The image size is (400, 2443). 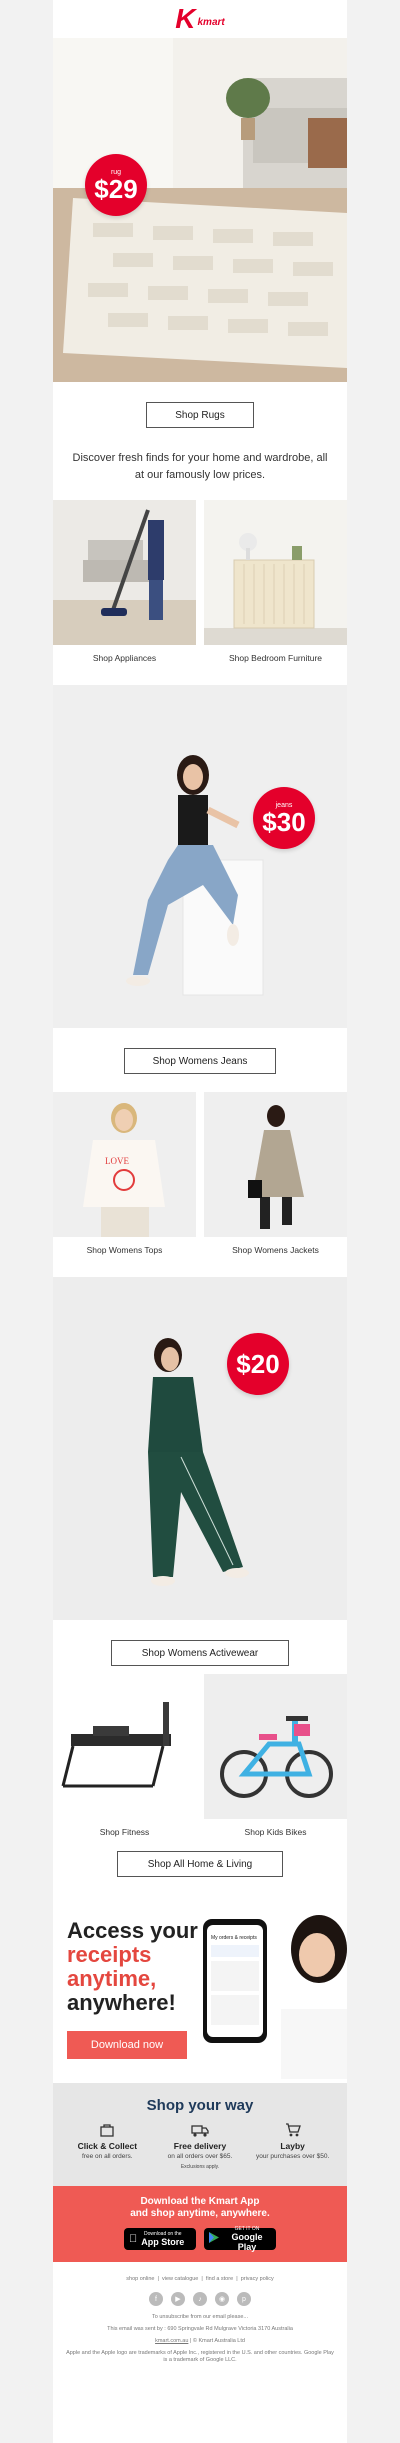 I want to click on price-badge: jeans $30, so click(x=284, y=818).